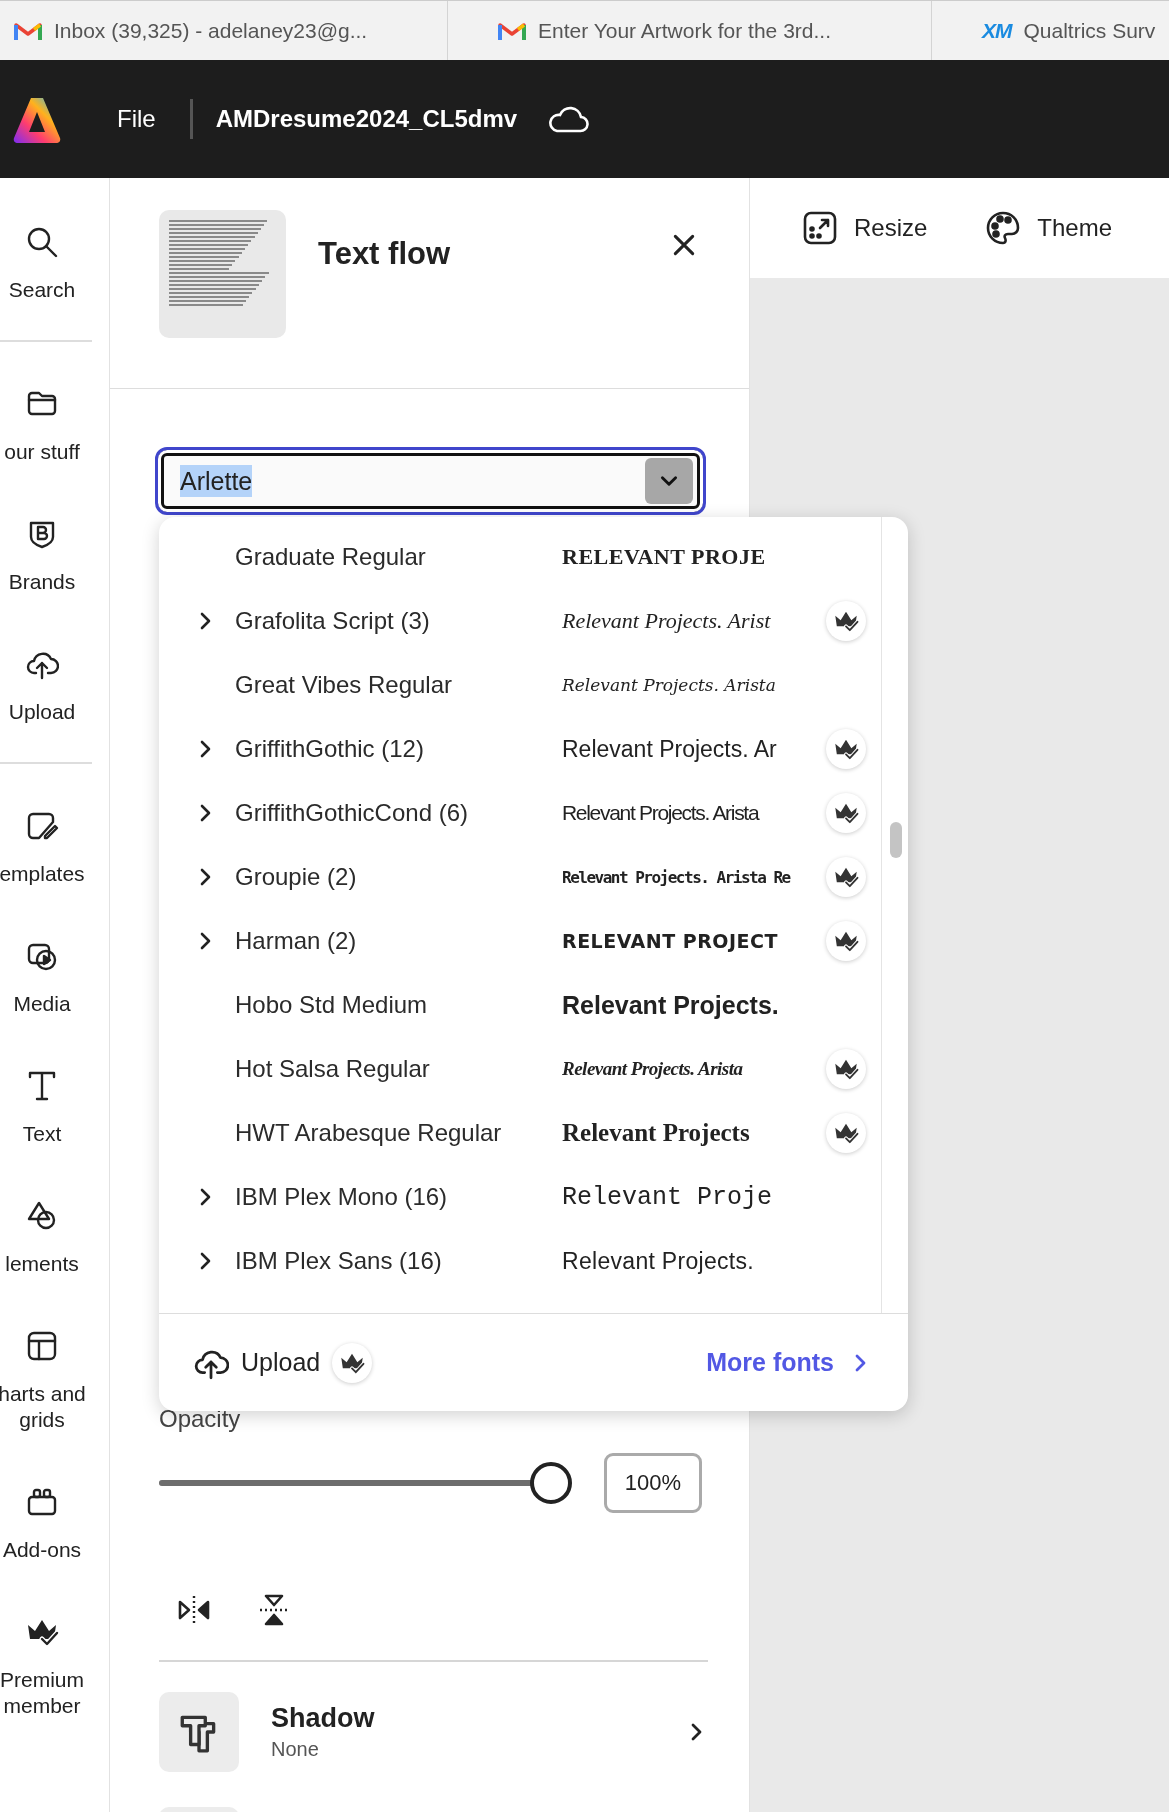 The image size is (1169, 1812). I want to click on font-option: Grafolita Script (3) Relevant Projects. Arist, so click(520, 621).